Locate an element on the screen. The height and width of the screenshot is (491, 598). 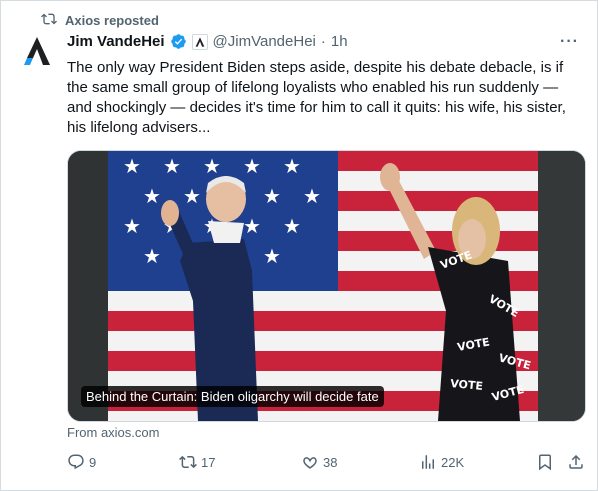
axios-logo-icon is located at coordinates (37, 51).